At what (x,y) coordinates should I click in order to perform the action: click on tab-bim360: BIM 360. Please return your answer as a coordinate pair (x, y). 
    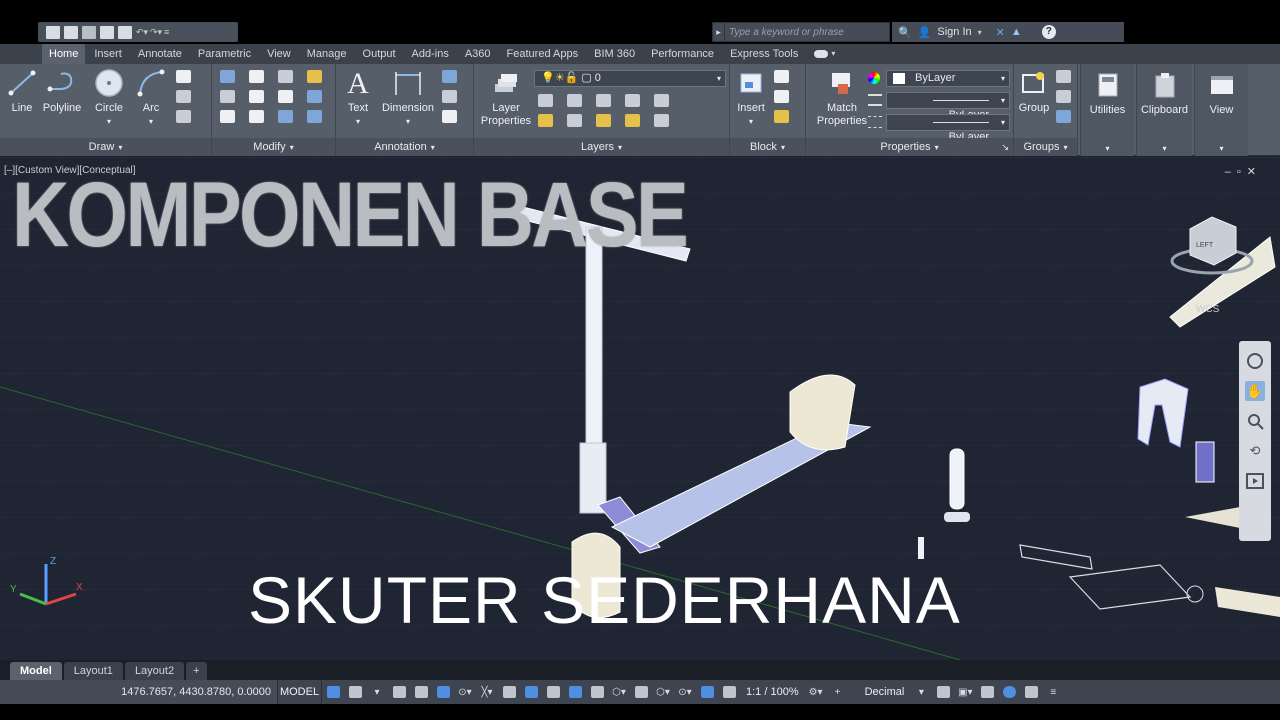
    Looking at the image, I should click on (614, 54).